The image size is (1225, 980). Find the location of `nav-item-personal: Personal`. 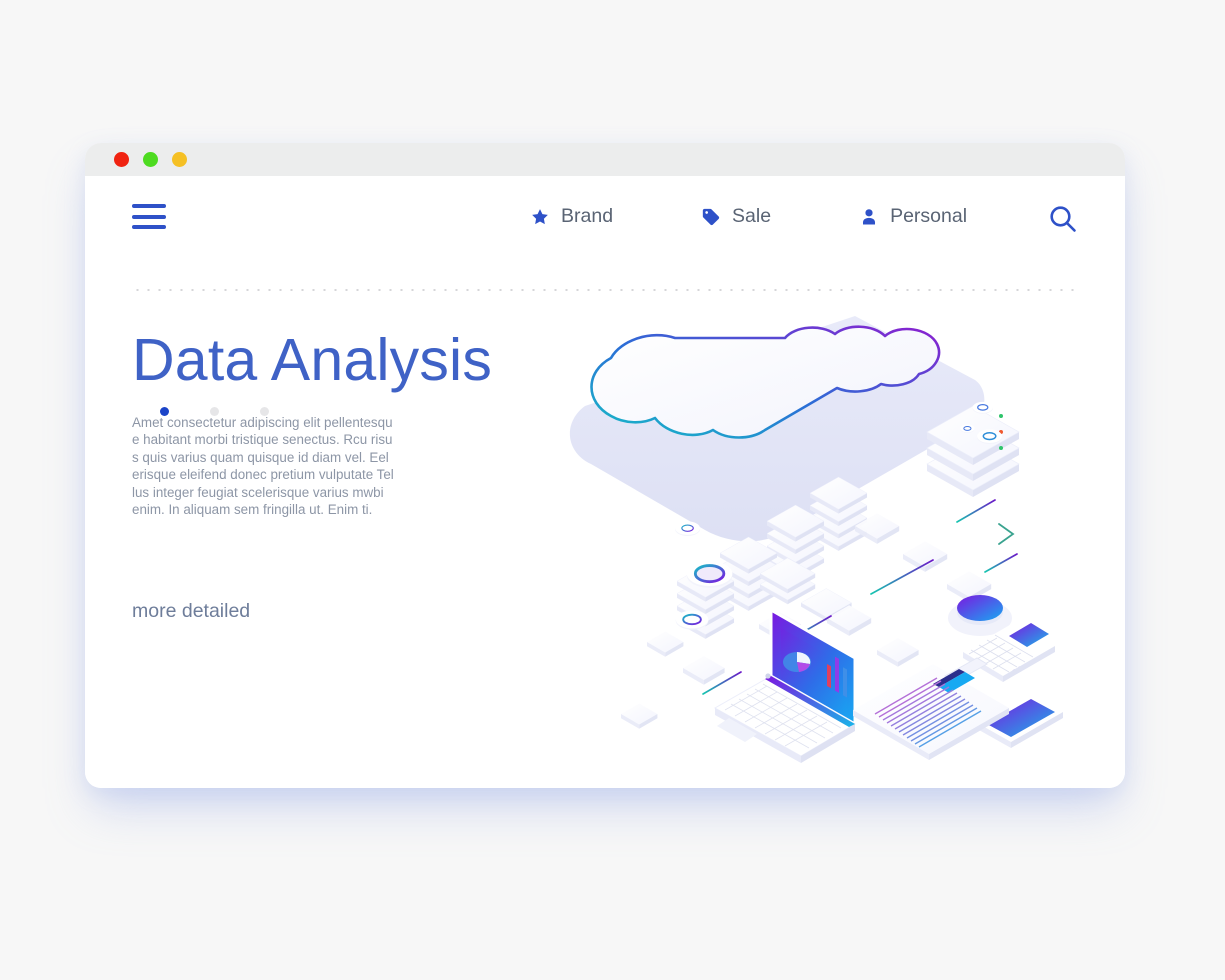

nav-item-personal: Personal is located at coordinates (913, 216).